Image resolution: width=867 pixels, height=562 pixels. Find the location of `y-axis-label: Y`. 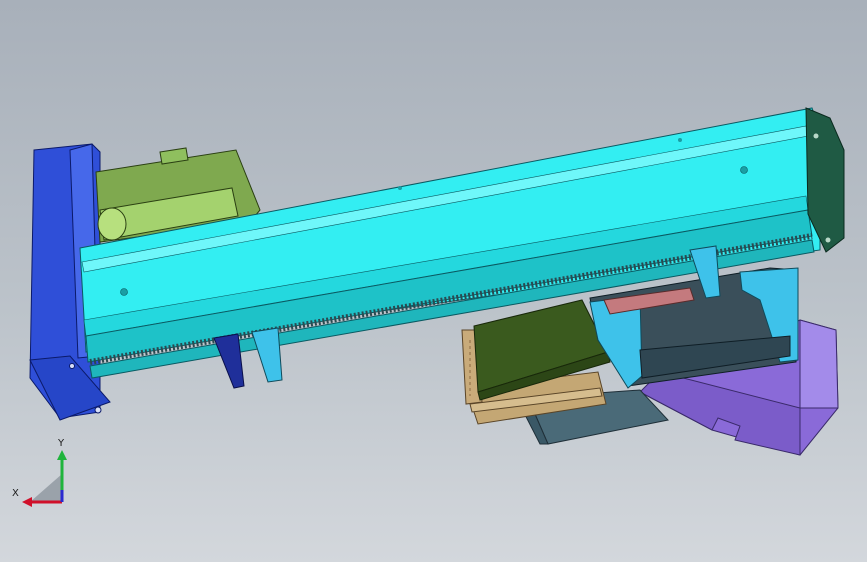

y-axis-label: Y is located at coordinates (61, 443).